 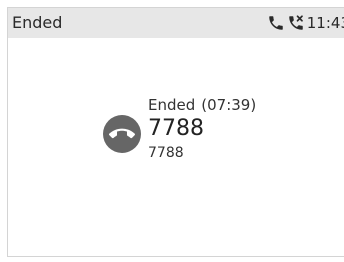 I want to click on call-text: Ended (07:39) 7788 7788, so click(x=202, y=129).